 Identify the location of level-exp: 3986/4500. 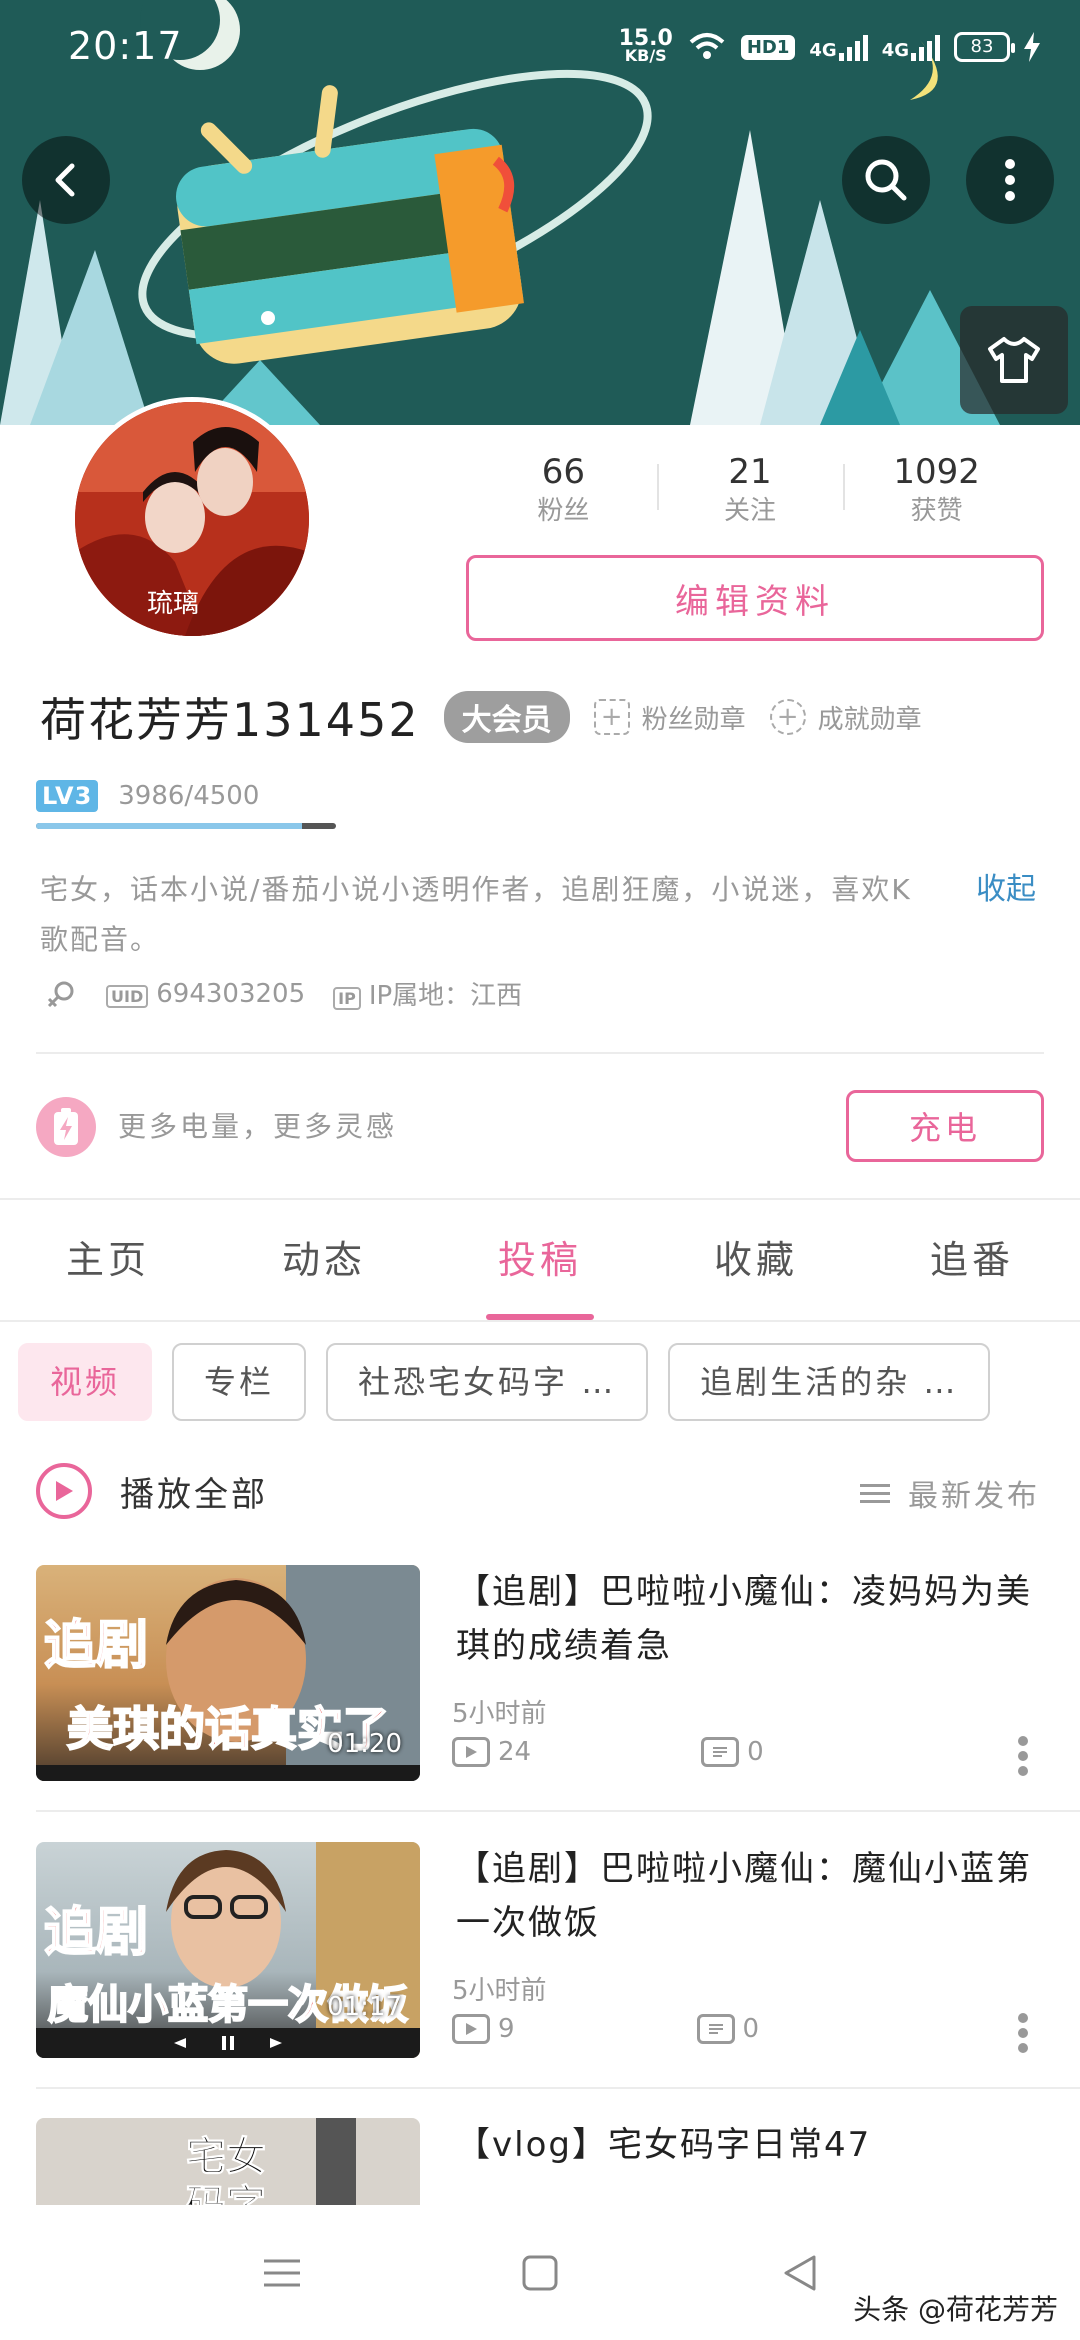
(189, 796).